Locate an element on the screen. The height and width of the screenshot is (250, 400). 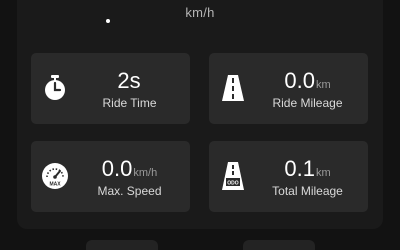
stopwatch-icon is located at coordinates (55, 88).